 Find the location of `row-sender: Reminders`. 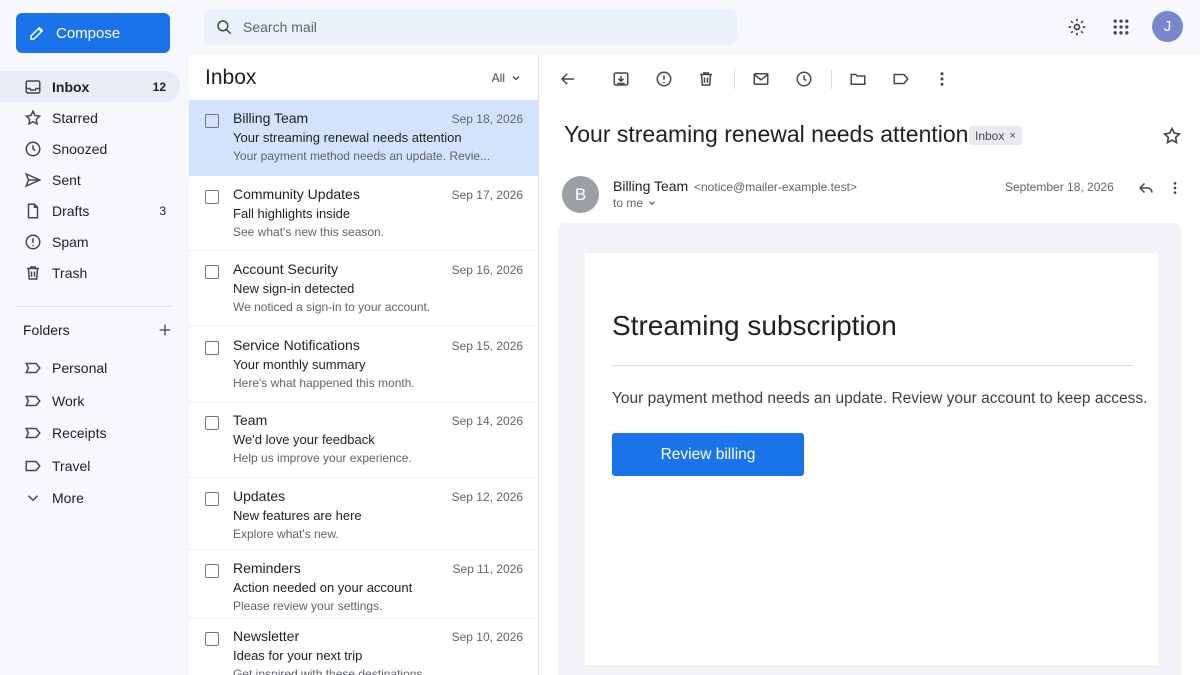

row-sender: Reminders is located at coordinates (267, 567).